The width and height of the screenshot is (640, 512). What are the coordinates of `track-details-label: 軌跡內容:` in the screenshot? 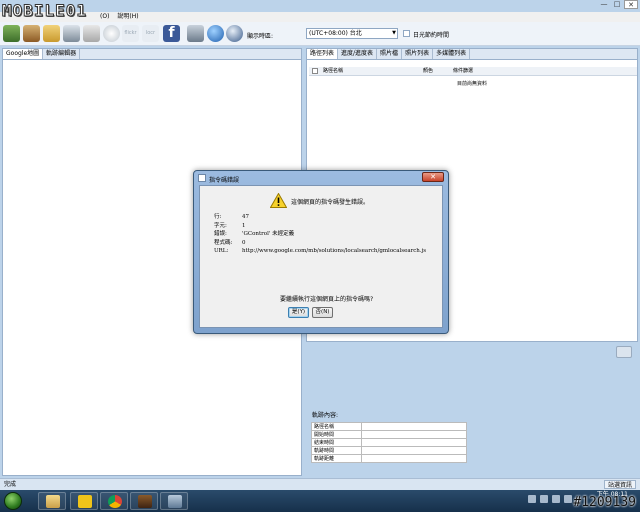 It's located at (325, 415).